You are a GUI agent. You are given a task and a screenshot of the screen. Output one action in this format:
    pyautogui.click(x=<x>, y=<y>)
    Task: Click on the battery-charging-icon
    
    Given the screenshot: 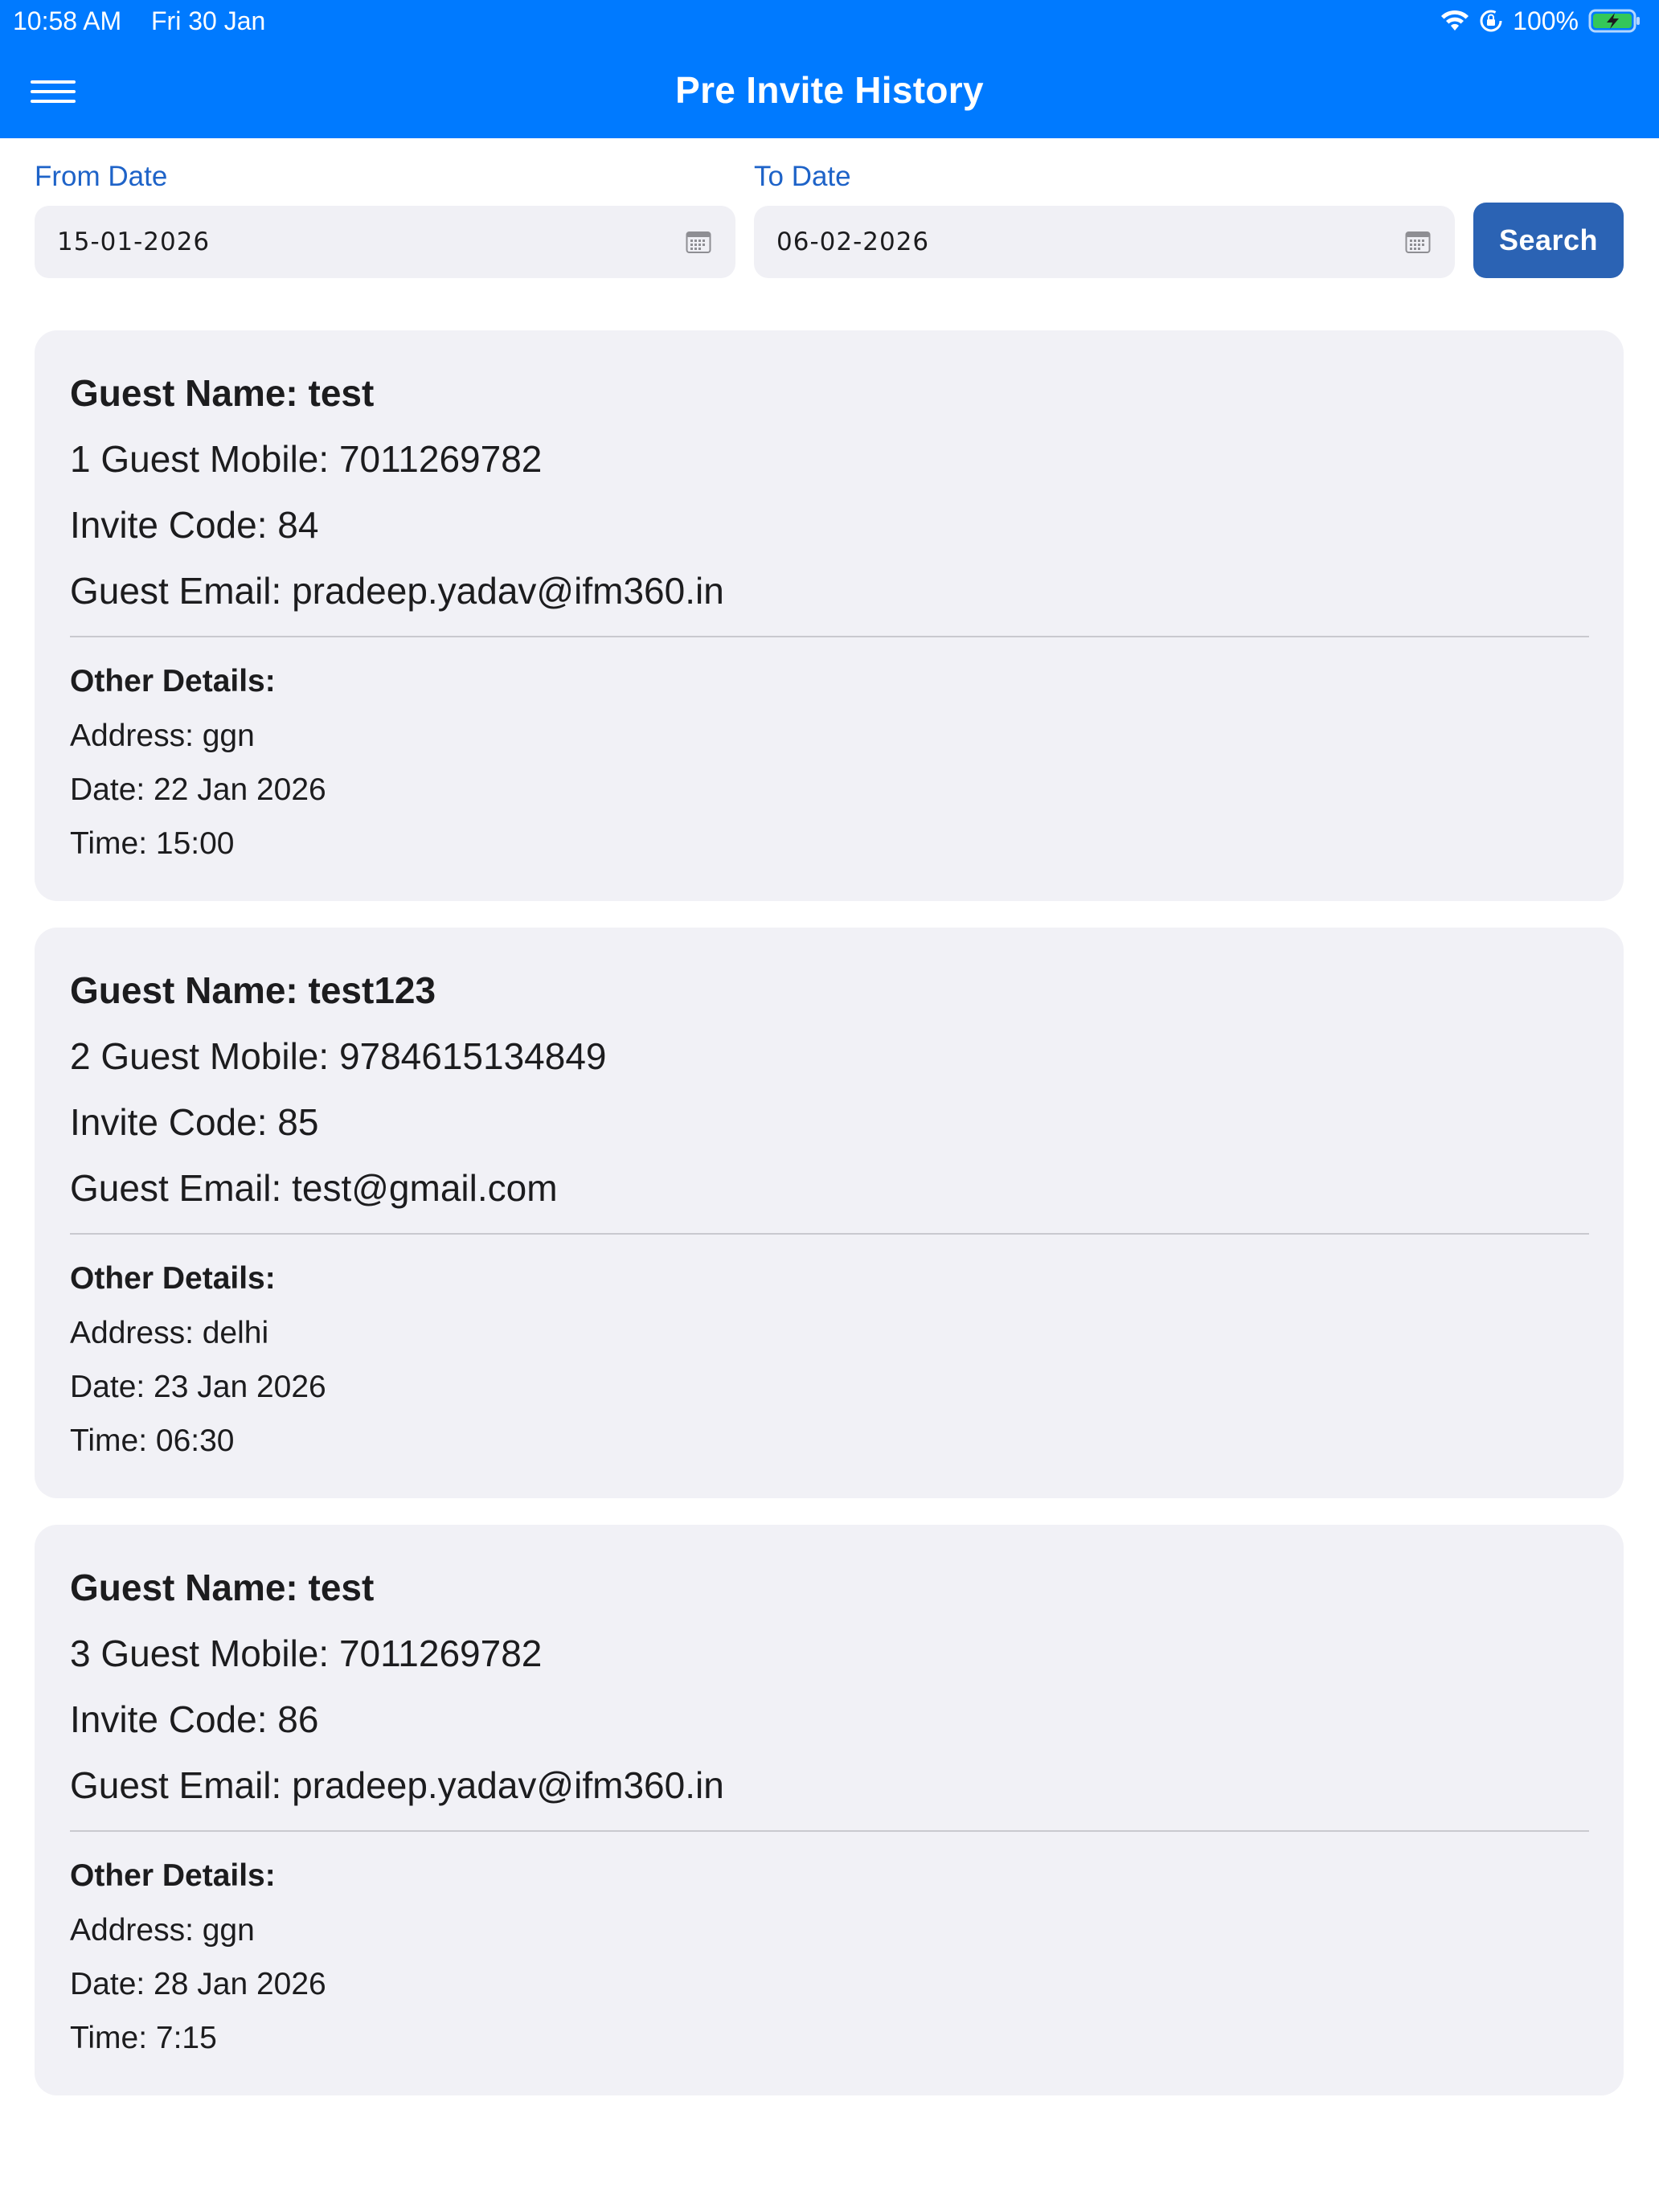 What is the action you would take?
    pyautogui.click(x=1614, y=21)
    